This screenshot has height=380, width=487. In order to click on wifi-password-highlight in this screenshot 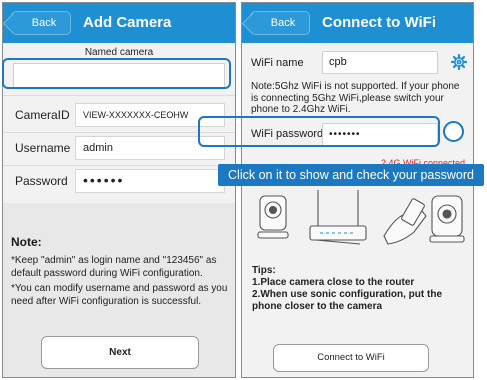, I will do `click(319, 131)`.